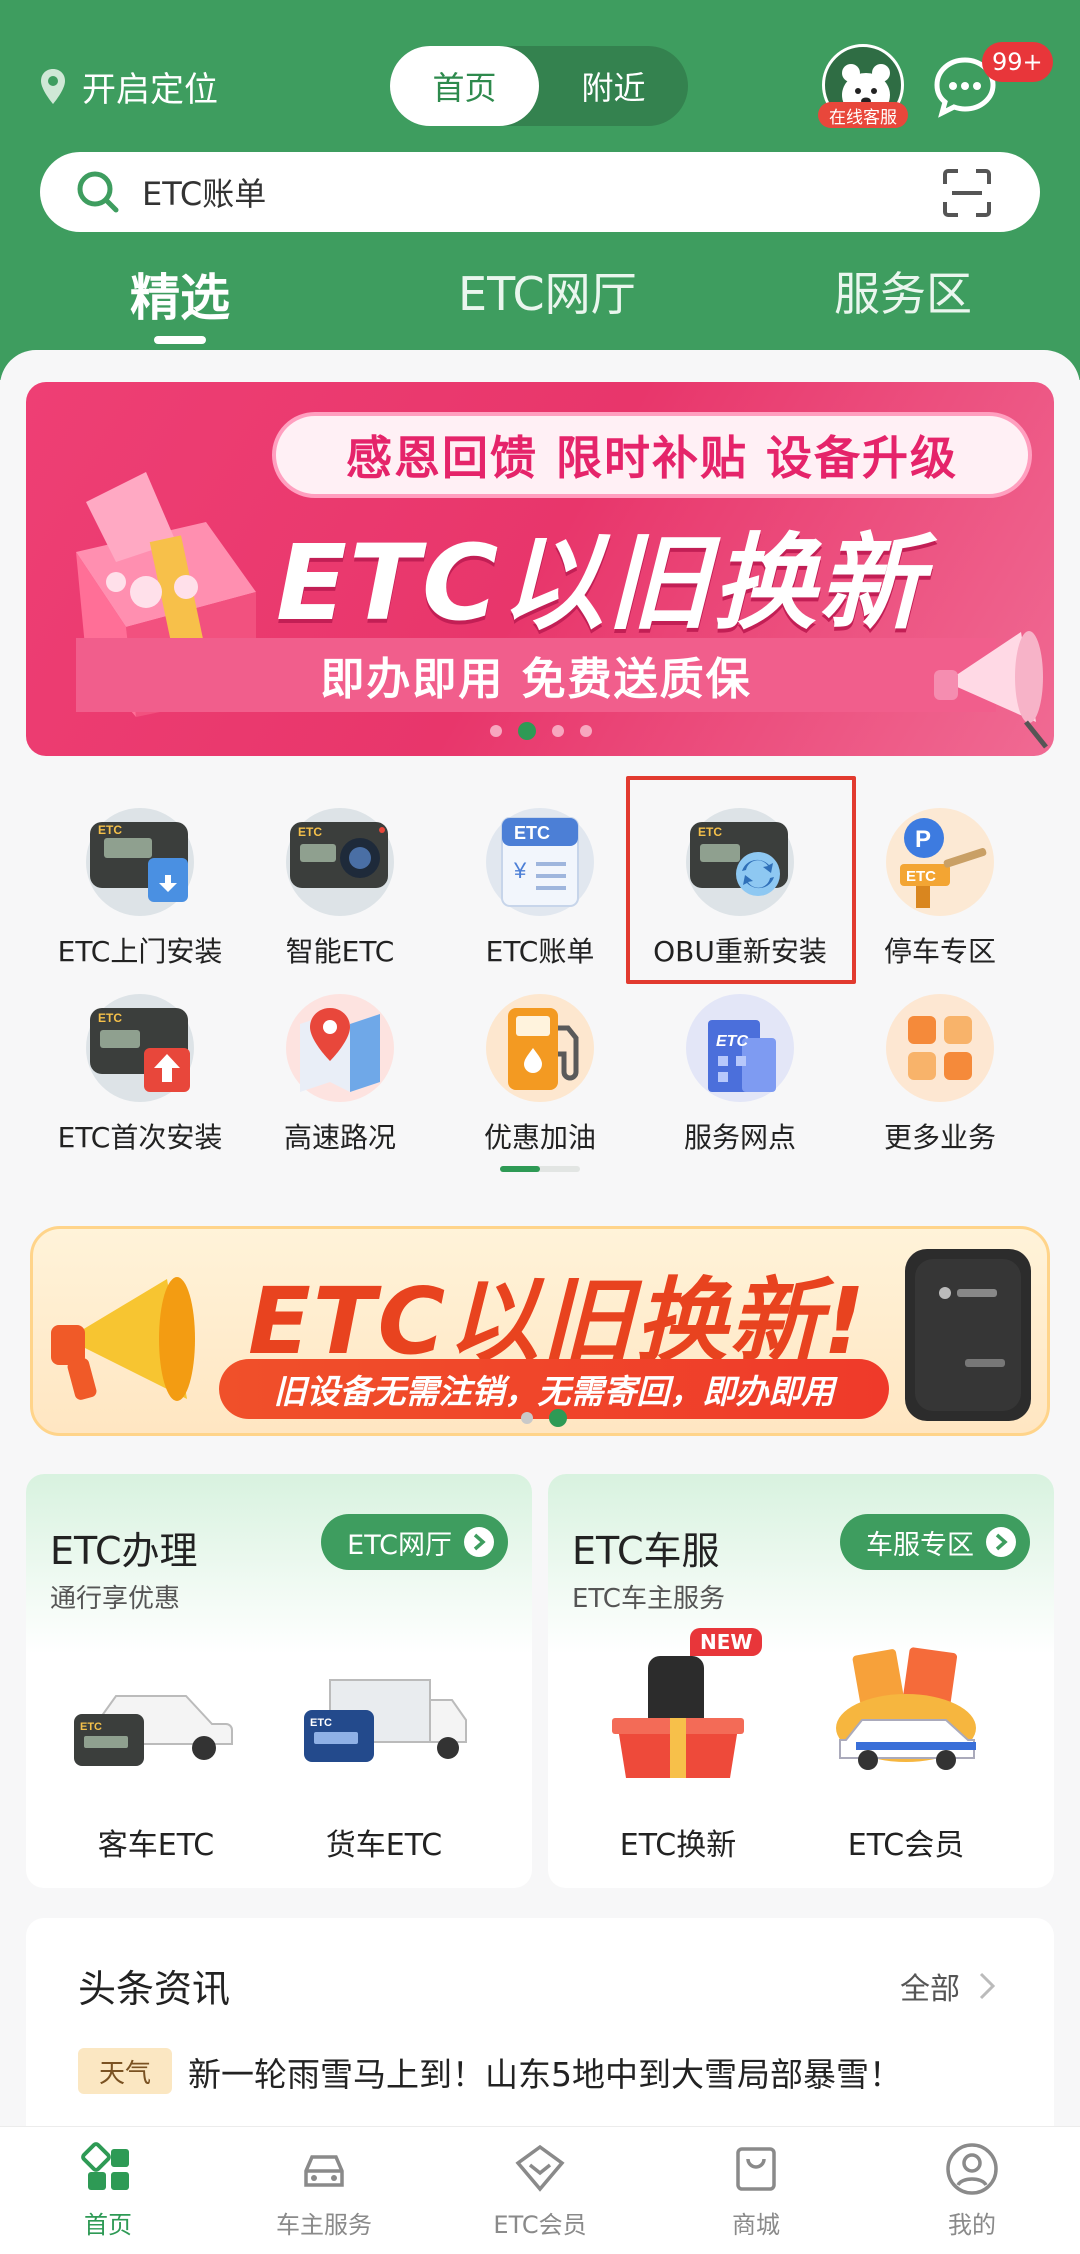 This screenshot has height=2254, width=1080. What do you see at coordinates (540, 1048) in the screenshot?
I see `fuel-icon` at bounding box center [540, 1048].